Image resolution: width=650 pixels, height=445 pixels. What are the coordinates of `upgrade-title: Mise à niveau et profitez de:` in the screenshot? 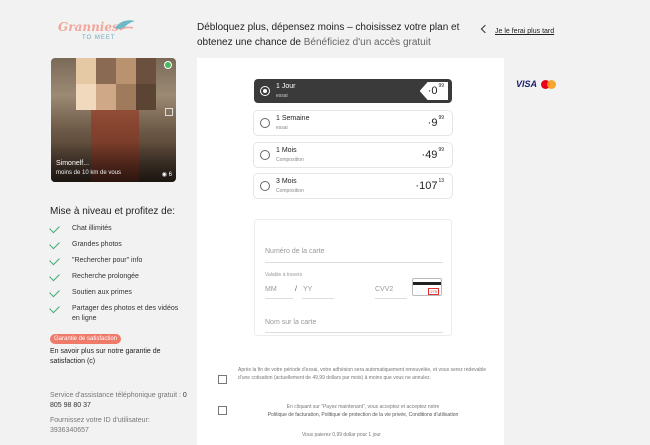 It's located at (113, 211).